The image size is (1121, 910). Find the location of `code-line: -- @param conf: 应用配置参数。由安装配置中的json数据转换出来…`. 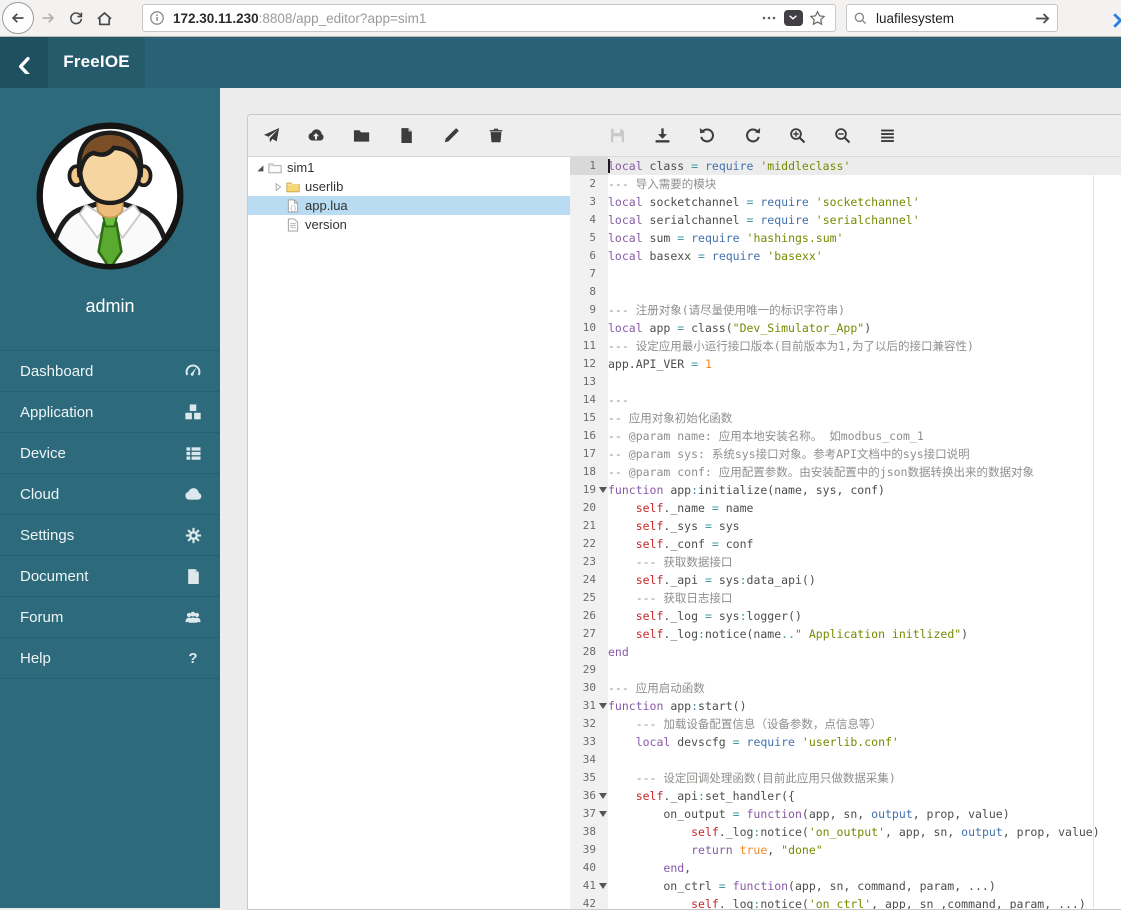

code-line: -- @param conf: 应用配置参数。由安装配置中的json数据转换出来… is located at coordinates (821, 472).